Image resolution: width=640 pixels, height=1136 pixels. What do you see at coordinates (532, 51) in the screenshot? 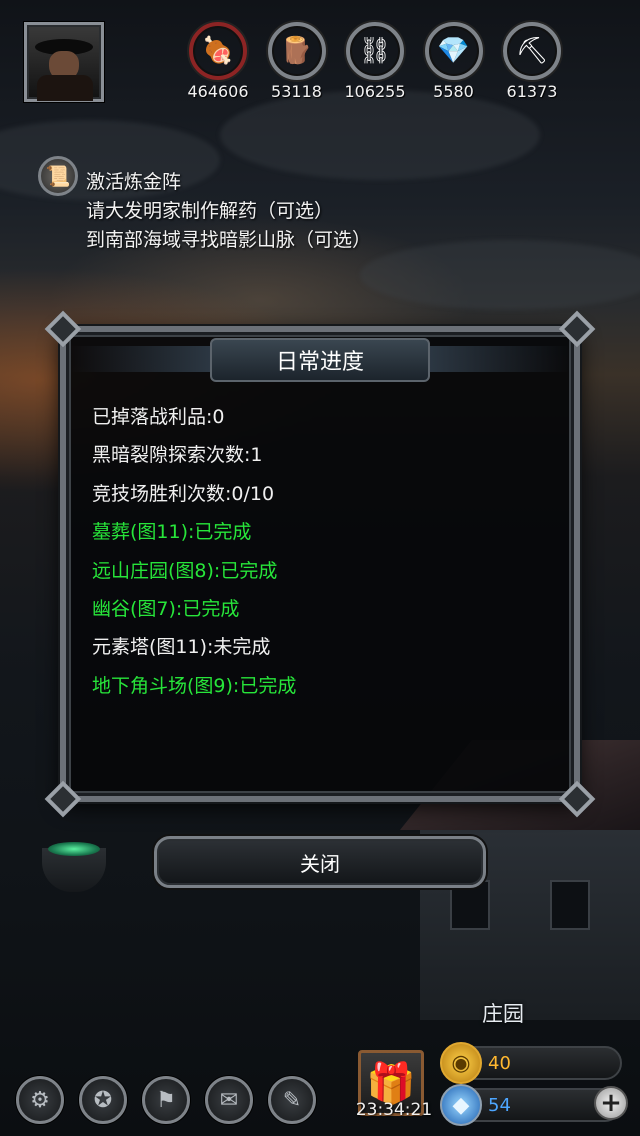
I see `ore-icon: ⛏` at bounding box center [532, 51].